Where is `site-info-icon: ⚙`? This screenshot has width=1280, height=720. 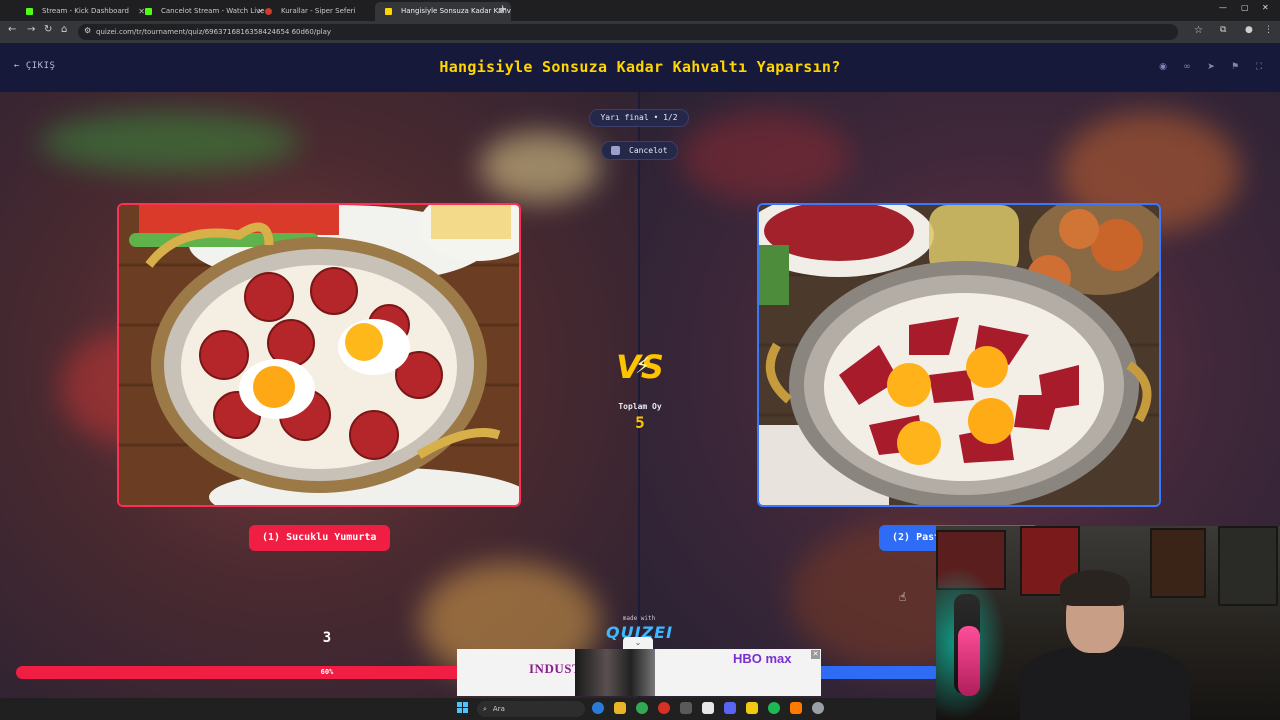
site-info-icon: ⚙ is located at coordinates (87, 30).